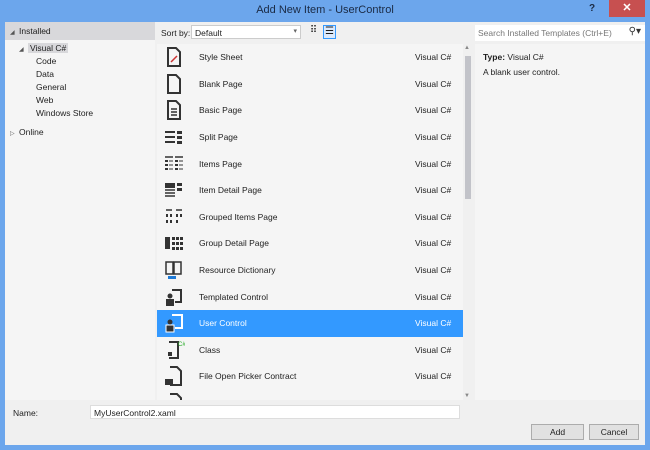 Image resolution: width=650 pixels, height=450 pixels. I want to click on grouped-items-page-icon, so click(174, 217).